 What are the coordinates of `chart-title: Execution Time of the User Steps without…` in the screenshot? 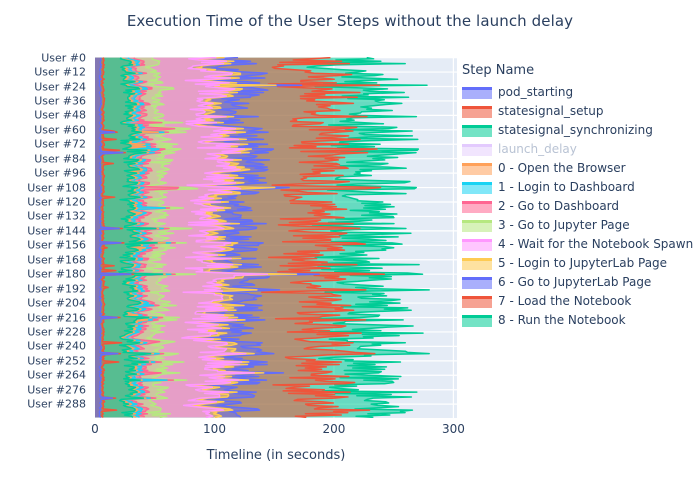 It's located at (350, 21).